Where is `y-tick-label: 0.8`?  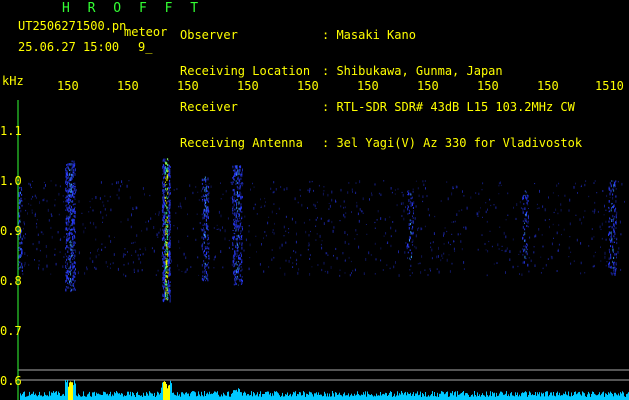 y-tick-label: 0.8 is located at coordinates (11, 281).